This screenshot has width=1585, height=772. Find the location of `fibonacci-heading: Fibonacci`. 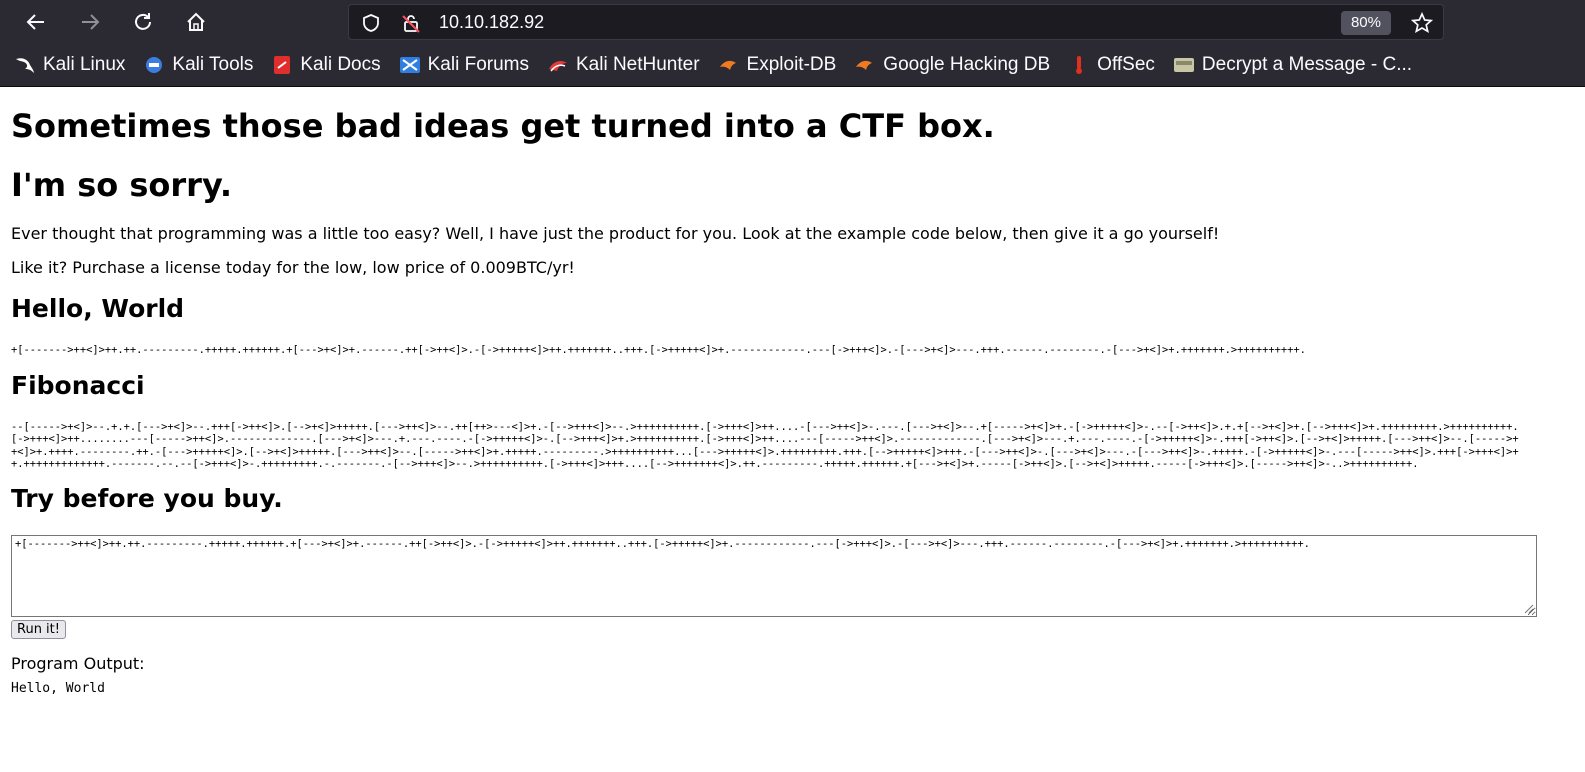

fibonacci-heading: Fibonacci is located at coordinates (78, 385).